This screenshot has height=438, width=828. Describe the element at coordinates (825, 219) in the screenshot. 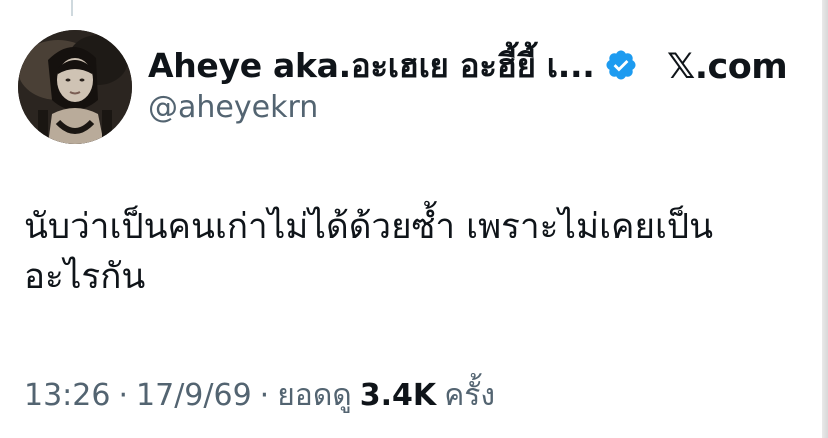

I see `screen-edge` at that location.